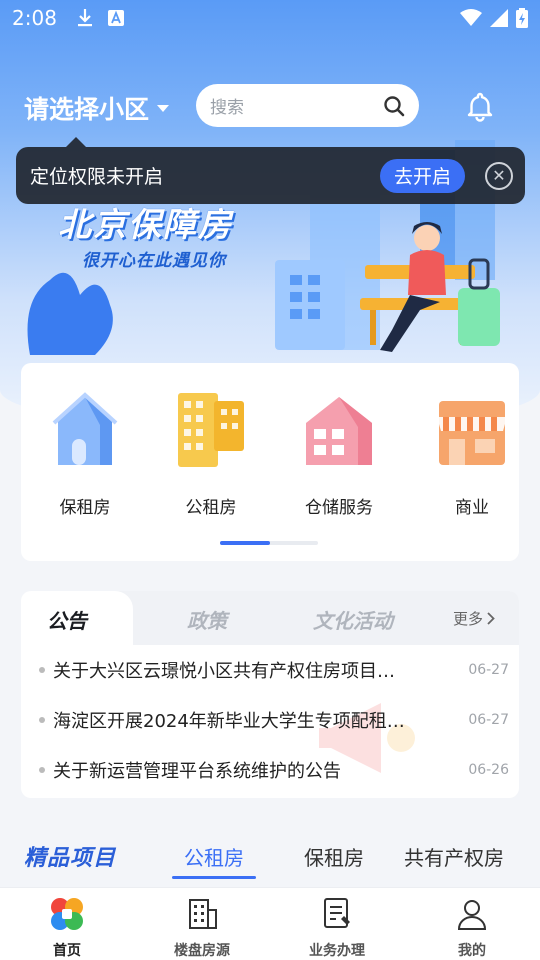 The image size is (540, 960). Describe the element at coordinates (85, 428) in the screenshot. I see `blue-house-icon` at that location.